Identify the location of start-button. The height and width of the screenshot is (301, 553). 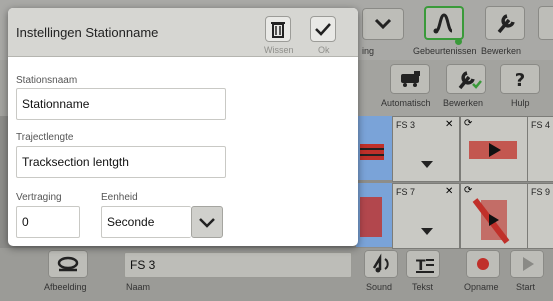
(527, 264).